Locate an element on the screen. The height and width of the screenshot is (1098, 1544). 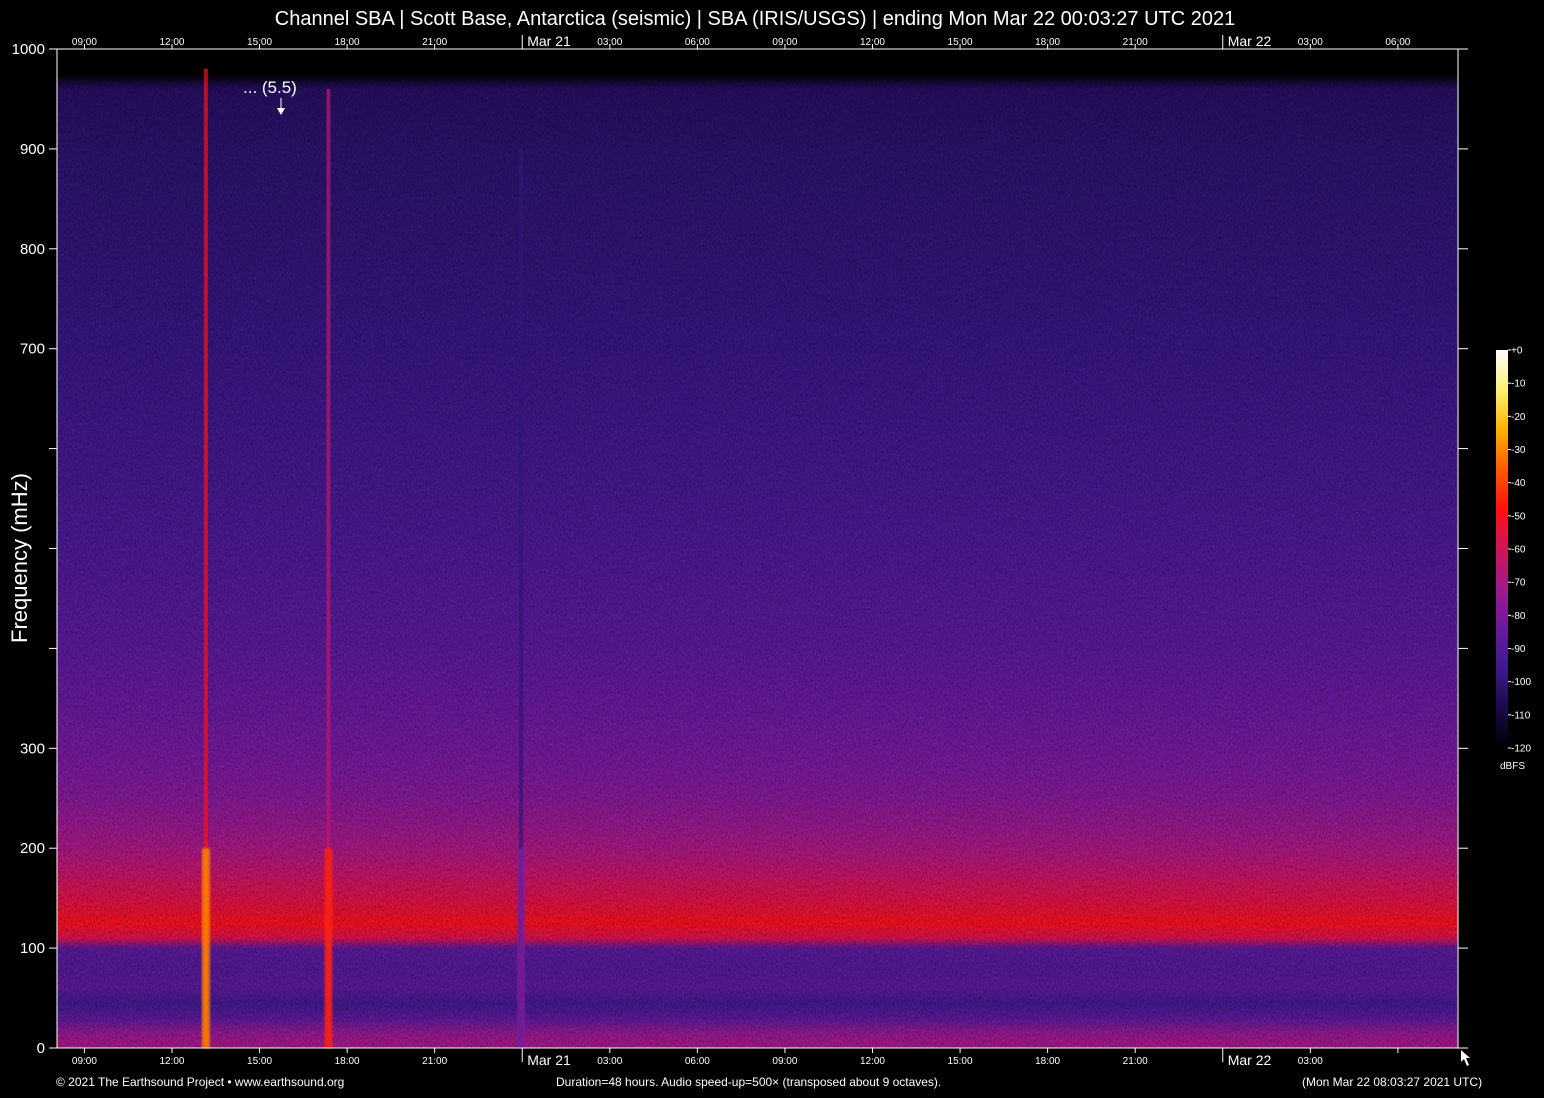
y-tick-label: 800 is located at coordinates (32, 249).